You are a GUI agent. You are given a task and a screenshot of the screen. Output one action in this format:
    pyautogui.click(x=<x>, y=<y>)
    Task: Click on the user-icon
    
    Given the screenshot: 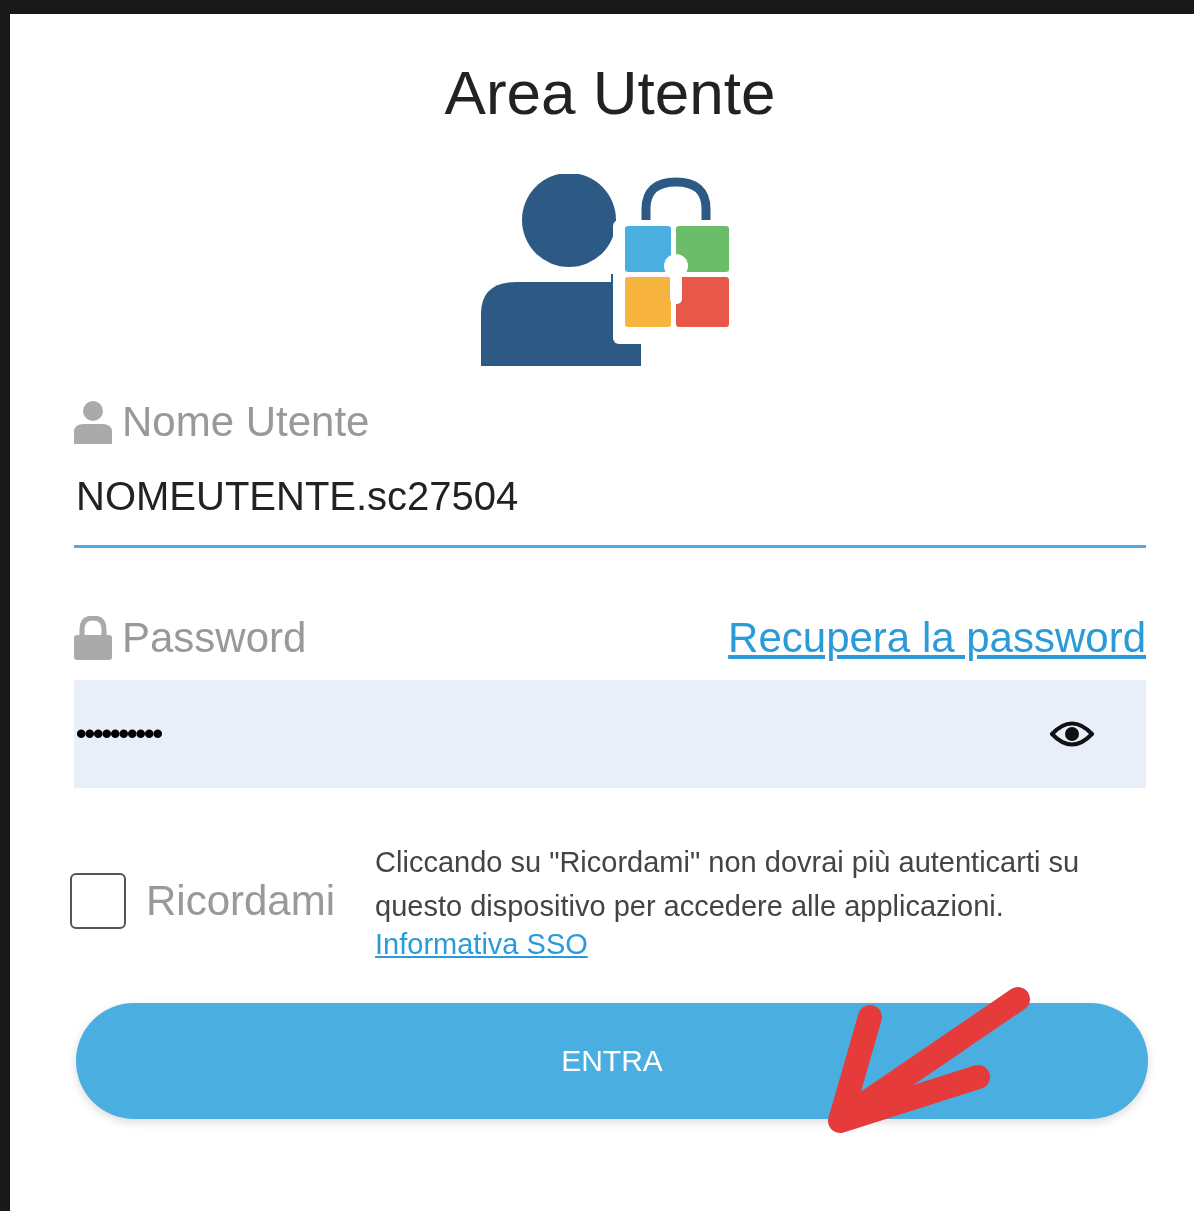 What is the action you would take?
    pyautogui.click(x=93, y=422)
    